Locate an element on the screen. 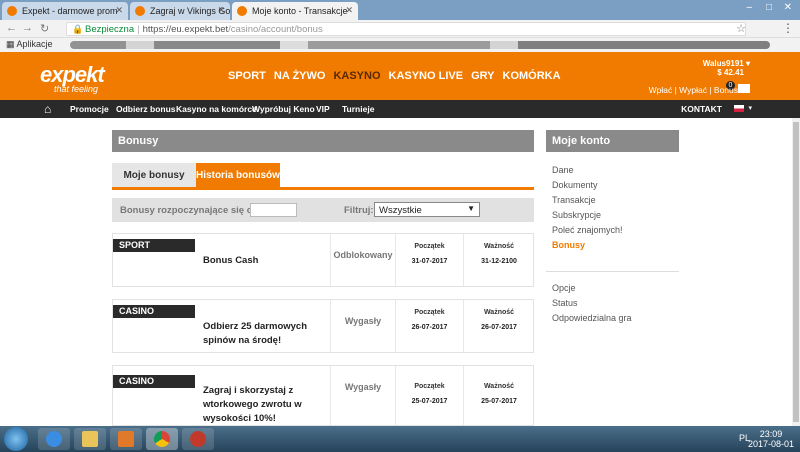  tab-historia-bonusow: Historia bonusów is located at coordinates (238, 175).